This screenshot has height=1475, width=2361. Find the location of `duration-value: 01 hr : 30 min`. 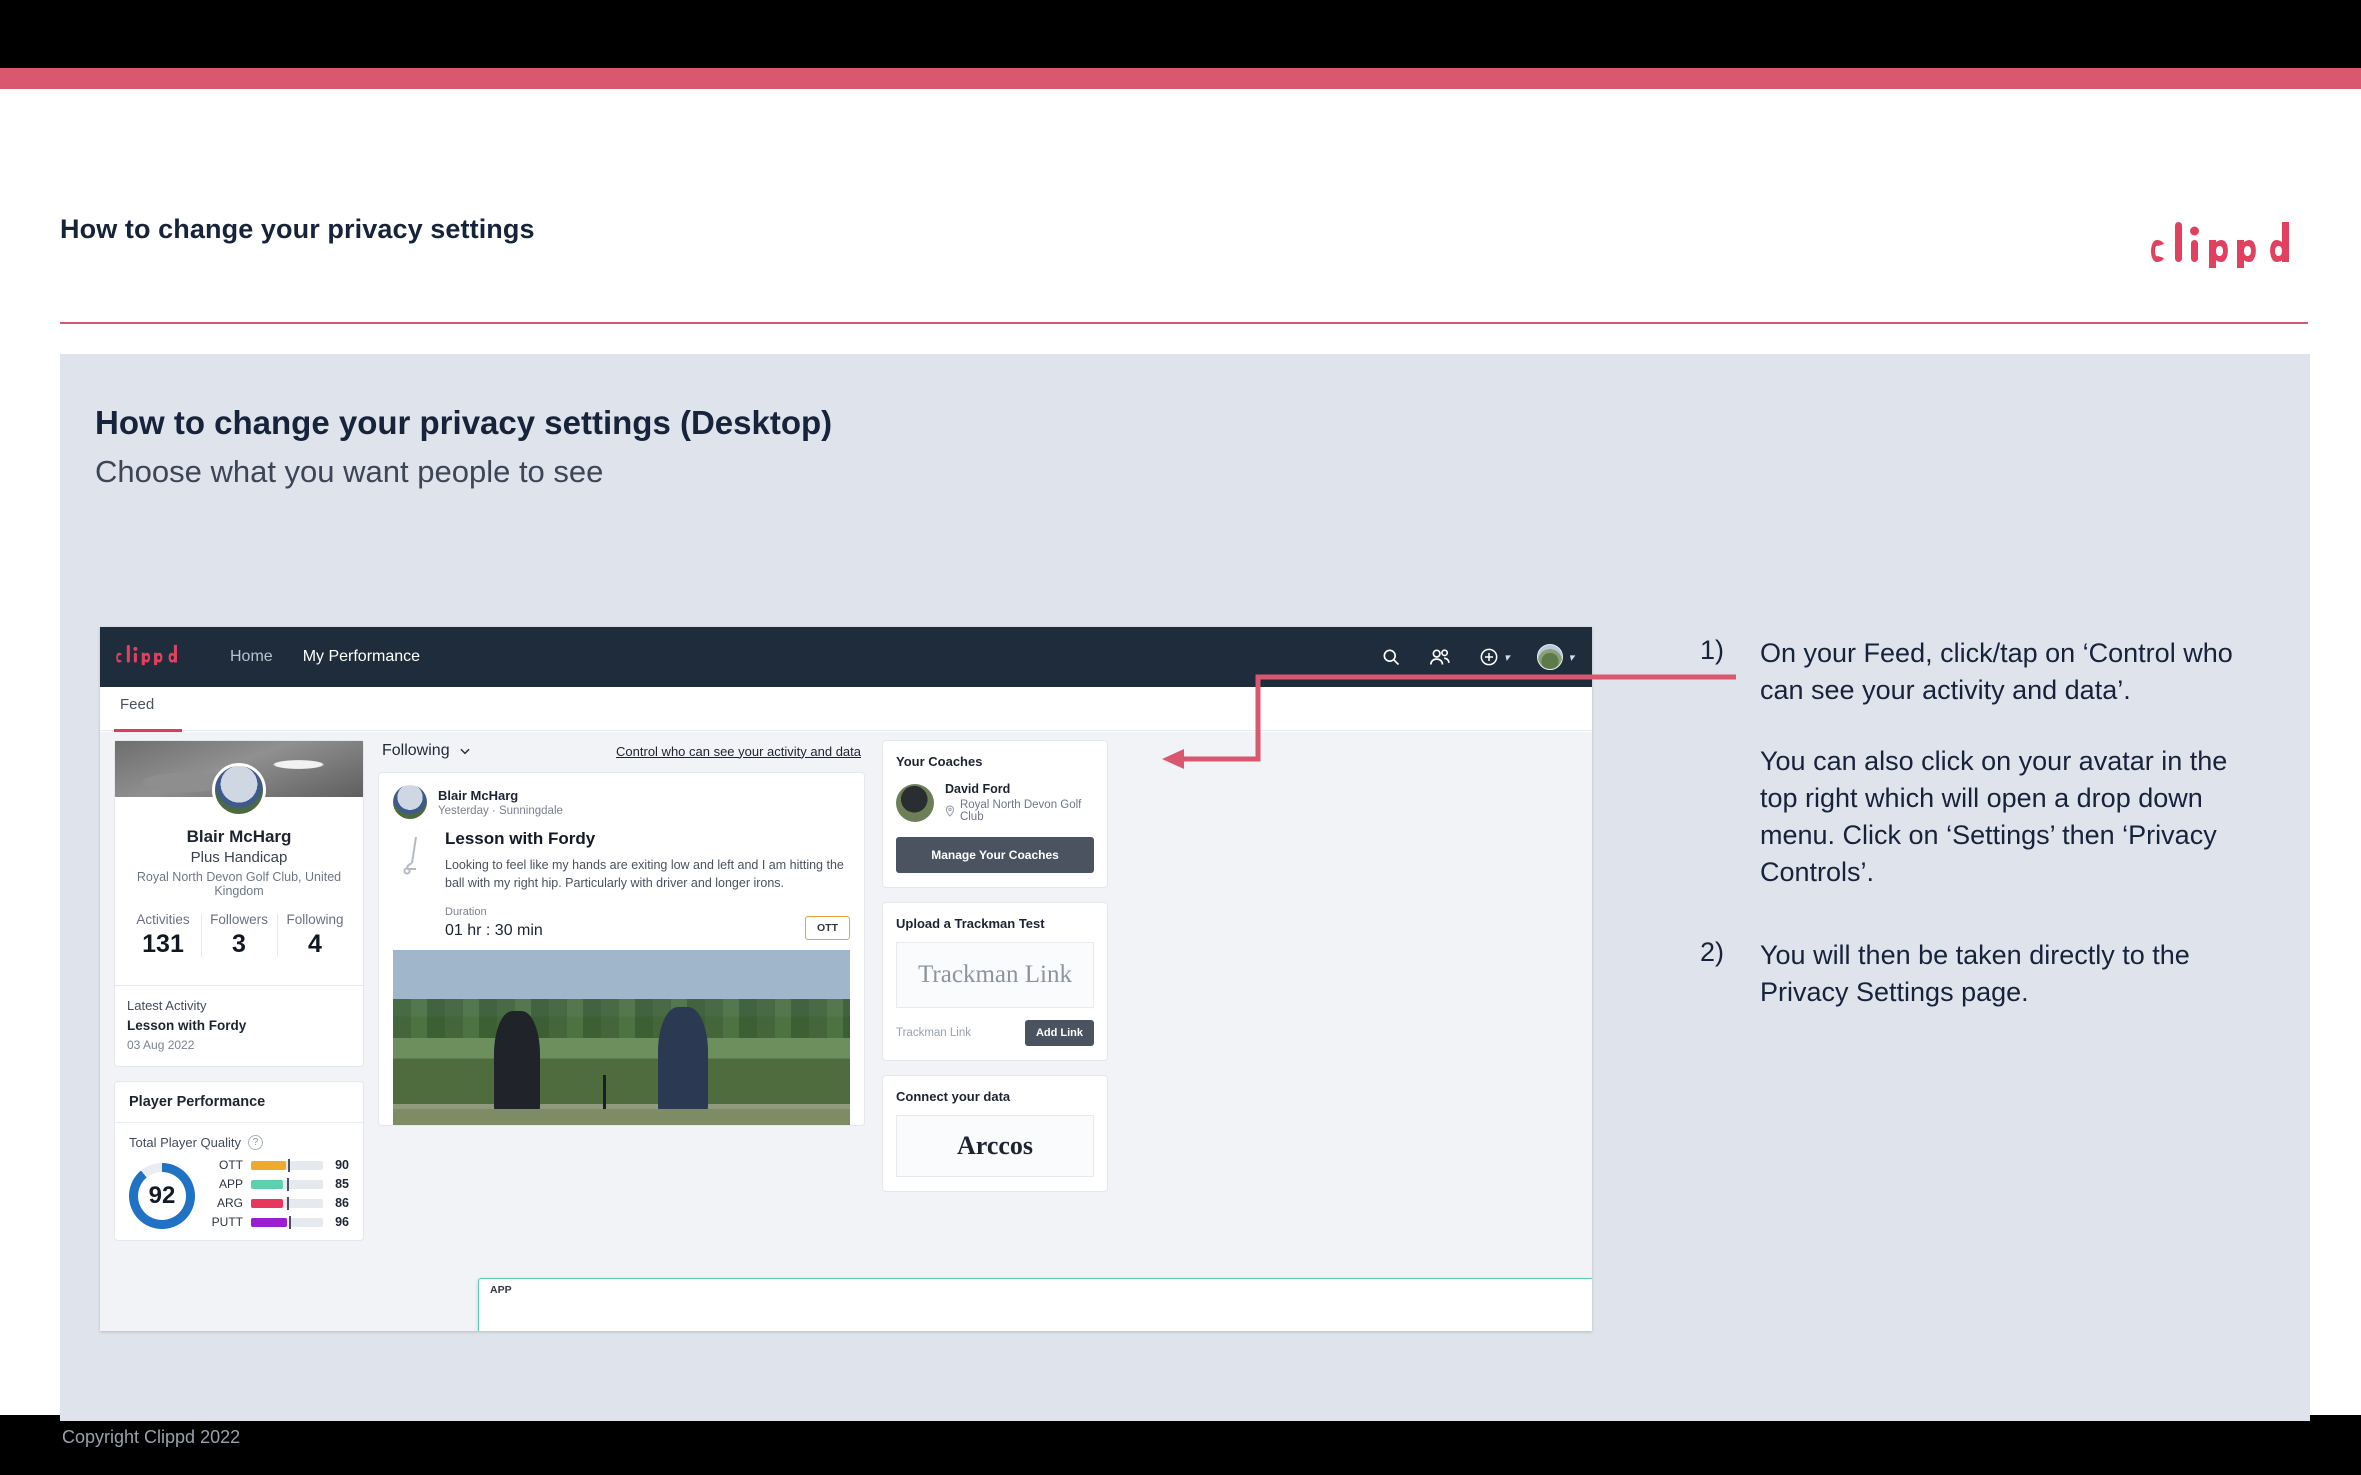

duration-value: 01 hr : 30 min is located at coordinates (494, 931).